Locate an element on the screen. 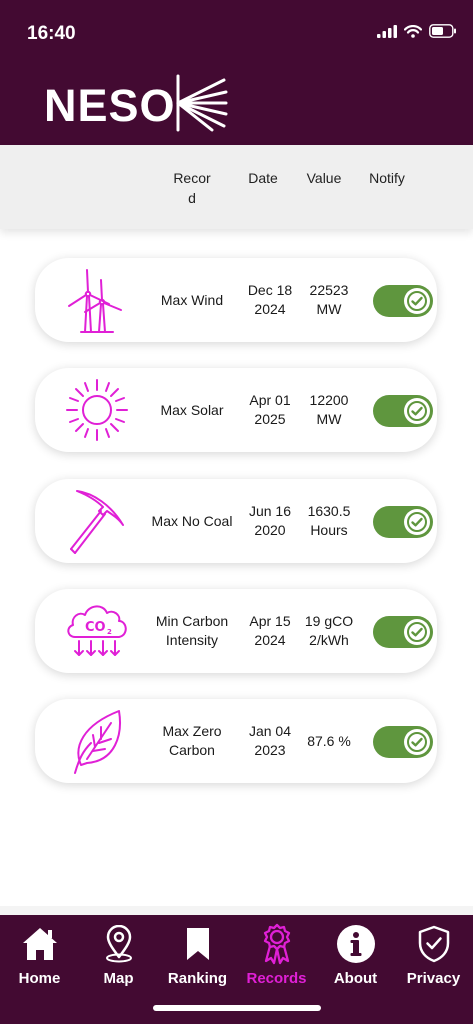  record-value: 22523 MW is located at coordinates (329, 299).